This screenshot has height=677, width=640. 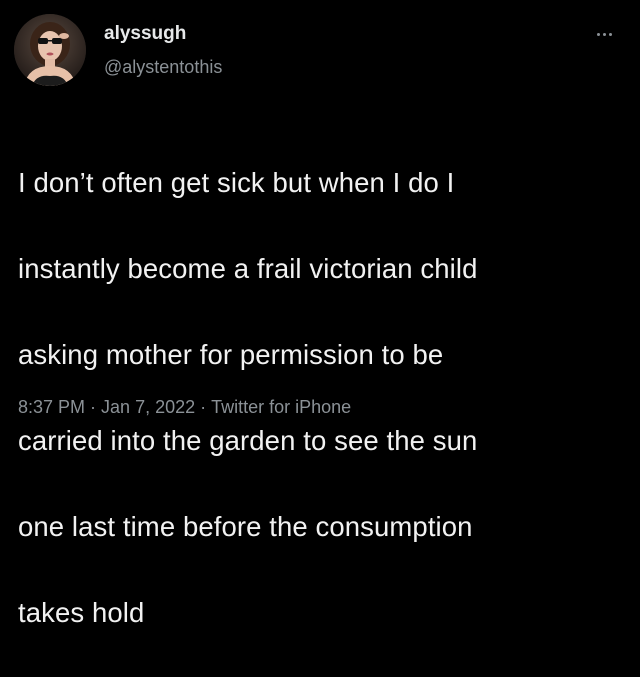 I want to click on tweet-text-line: instantly become a frail victorian child, so click(x=248, y=268).